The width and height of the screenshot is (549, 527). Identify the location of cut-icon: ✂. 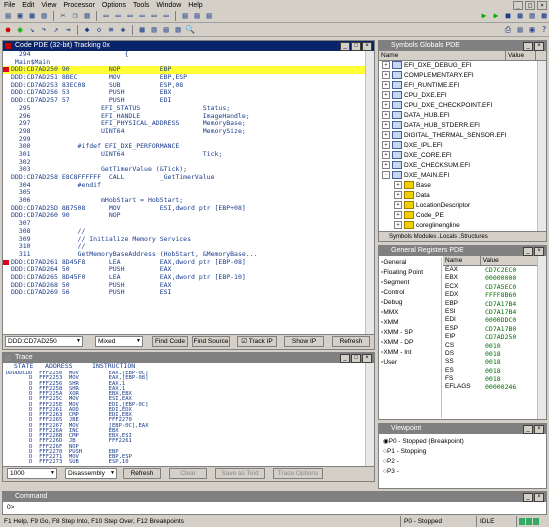
(63, 16).